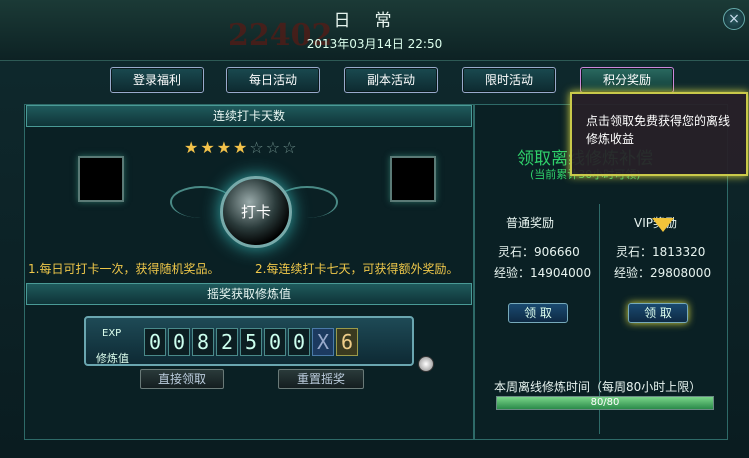 This screenshot has width=749, height=458. Describe the element at coordinates (543, 273) in the screenshot. I see `normal-exp: 经验：14904000` at that location.